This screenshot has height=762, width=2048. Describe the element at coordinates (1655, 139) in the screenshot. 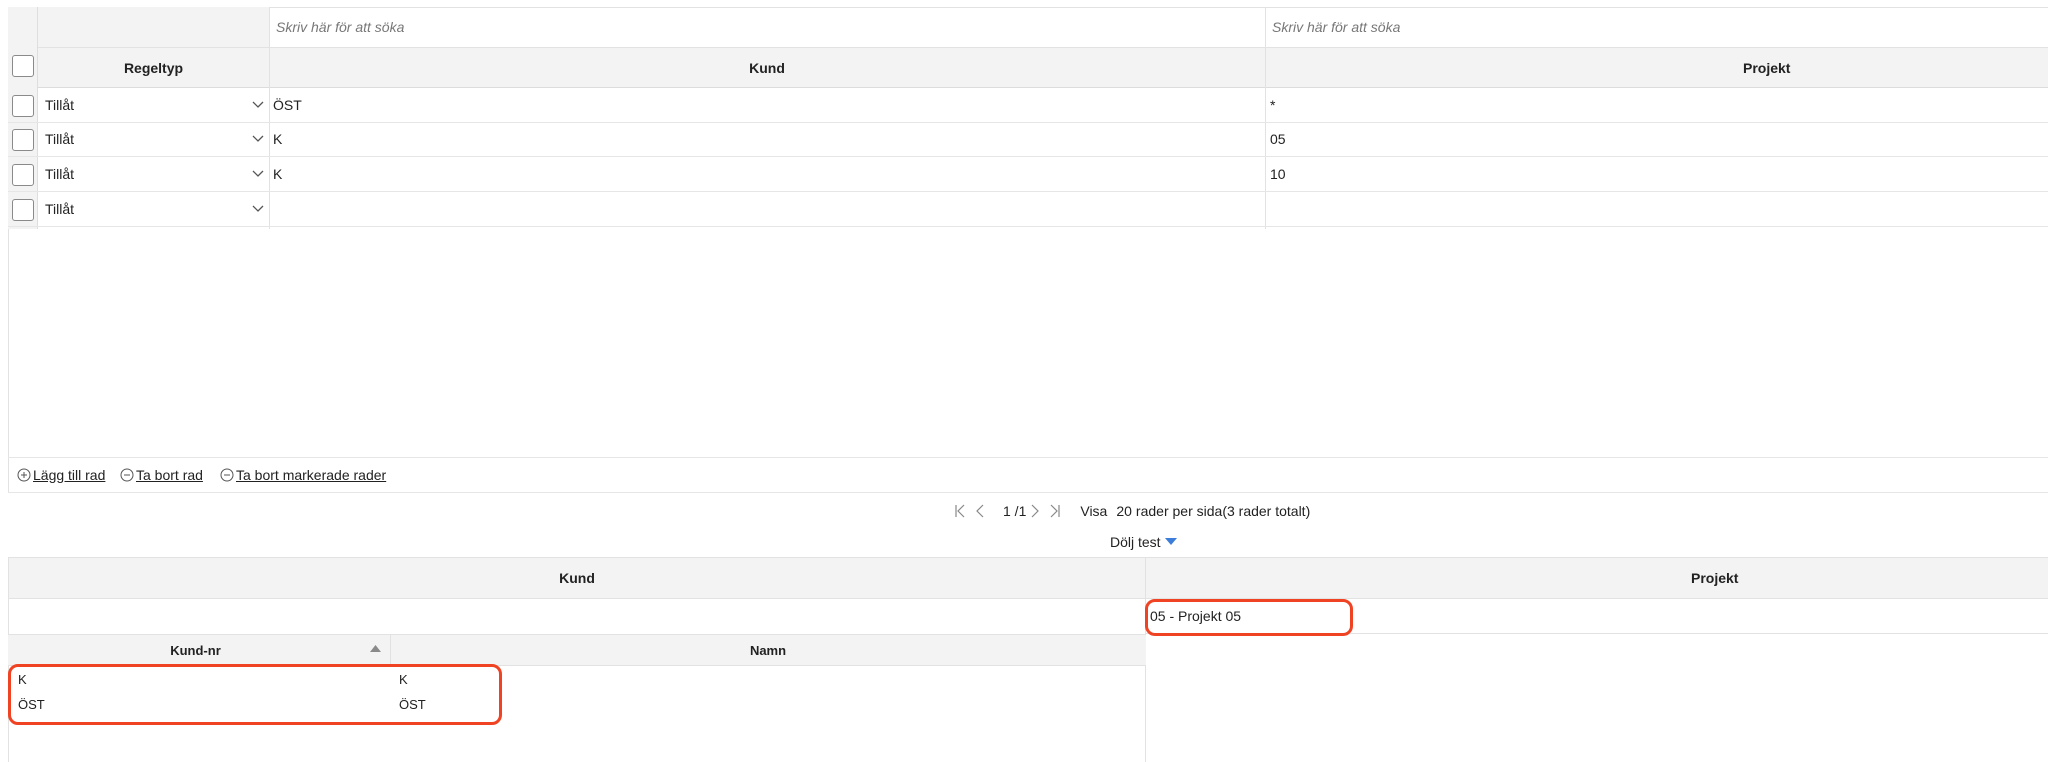

I see `projekt-cell: 05` at that location.